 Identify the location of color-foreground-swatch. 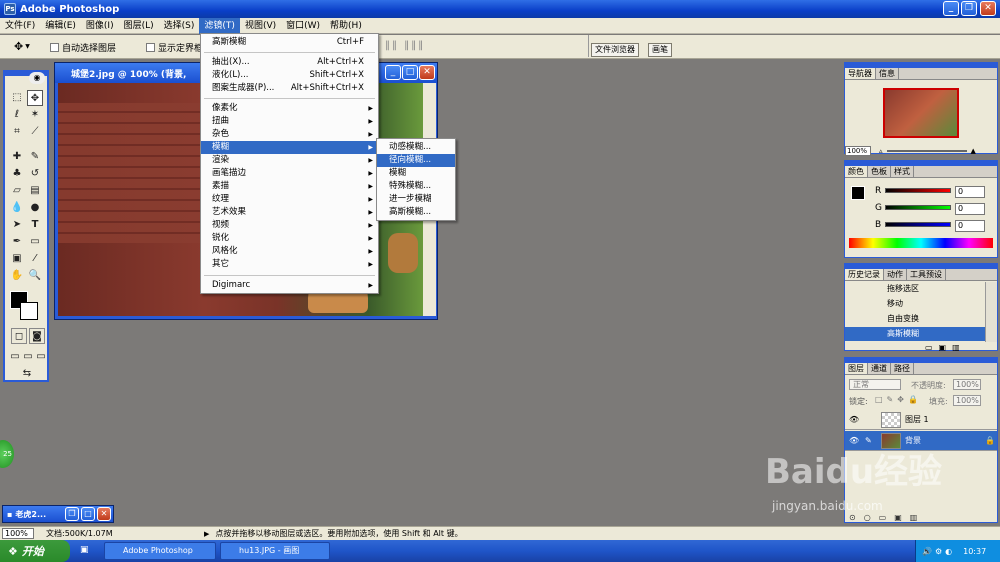
(858, 193).